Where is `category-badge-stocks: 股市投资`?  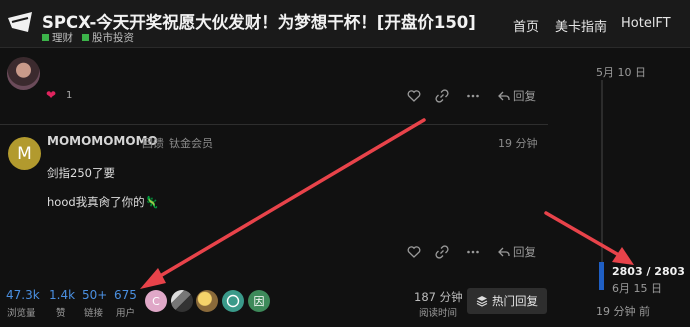 category-badge-stocks: 股市投资 is located at coordinates (108, 37).